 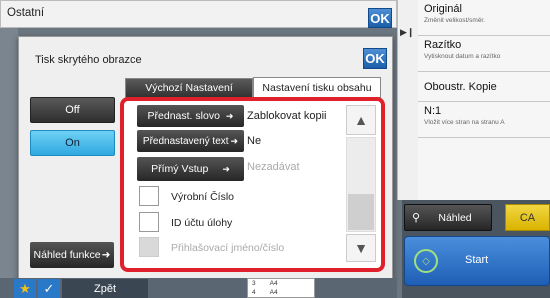 What do you see at coordinates (462, 56) in the screenshot?
I see `right-item-subtitle: Vytisknout datum a razítko` at bounding box center [462, 56].